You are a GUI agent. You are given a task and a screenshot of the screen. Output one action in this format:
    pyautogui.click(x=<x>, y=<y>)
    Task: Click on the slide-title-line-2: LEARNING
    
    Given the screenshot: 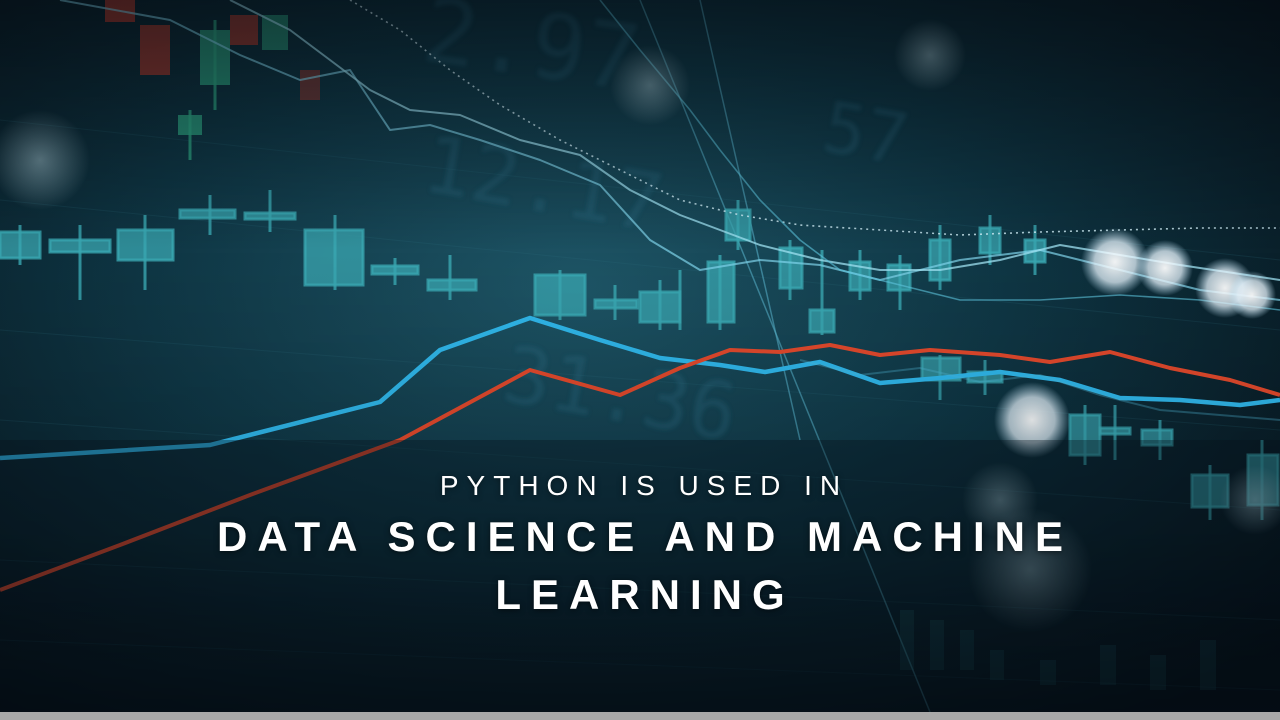 What is the action you would take?
    pyautogui.click(x=645, y=594)
    